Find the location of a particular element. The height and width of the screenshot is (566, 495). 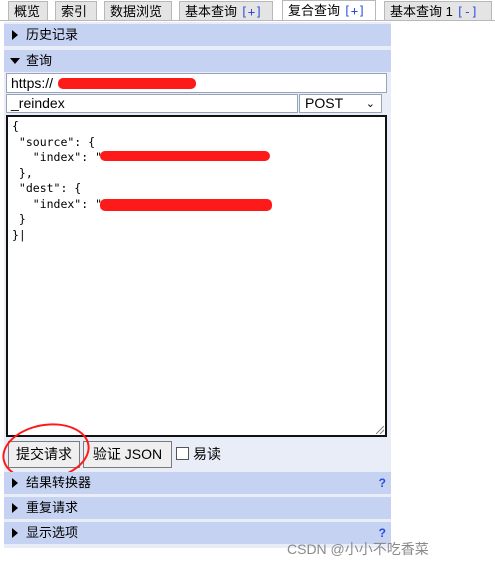

tab-label: 基本查询 is located at coordinates (211, 11).